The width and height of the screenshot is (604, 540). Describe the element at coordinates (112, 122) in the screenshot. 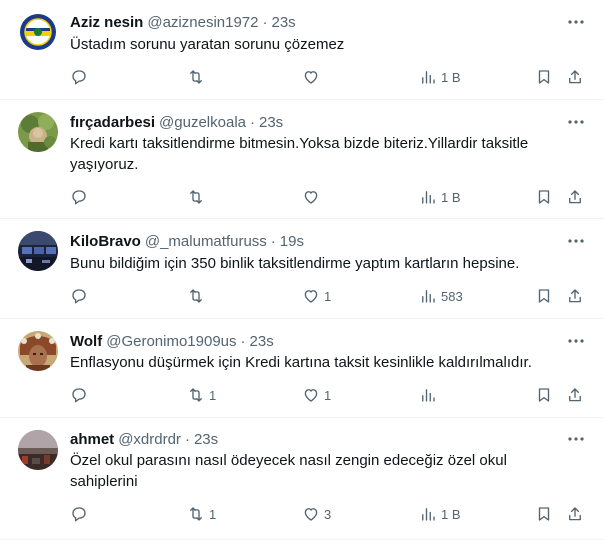

I see `display-name: fırçadarbesi` at that location.